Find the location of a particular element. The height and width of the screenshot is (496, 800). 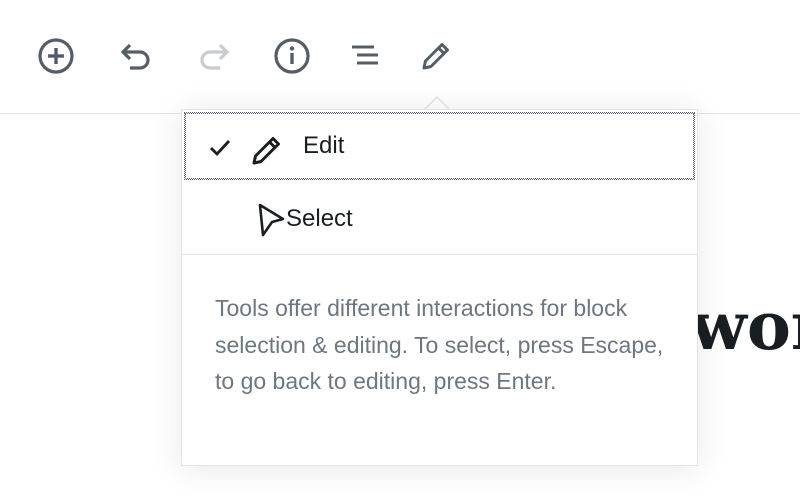

tools-menu-item-edit: Edit is located at coordinates (439, 146).